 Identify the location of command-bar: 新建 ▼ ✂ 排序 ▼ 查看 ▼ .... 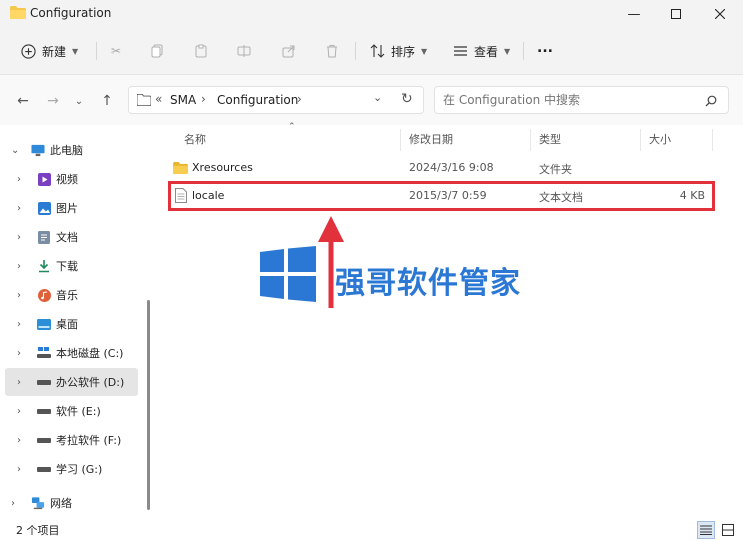
(371, 51).